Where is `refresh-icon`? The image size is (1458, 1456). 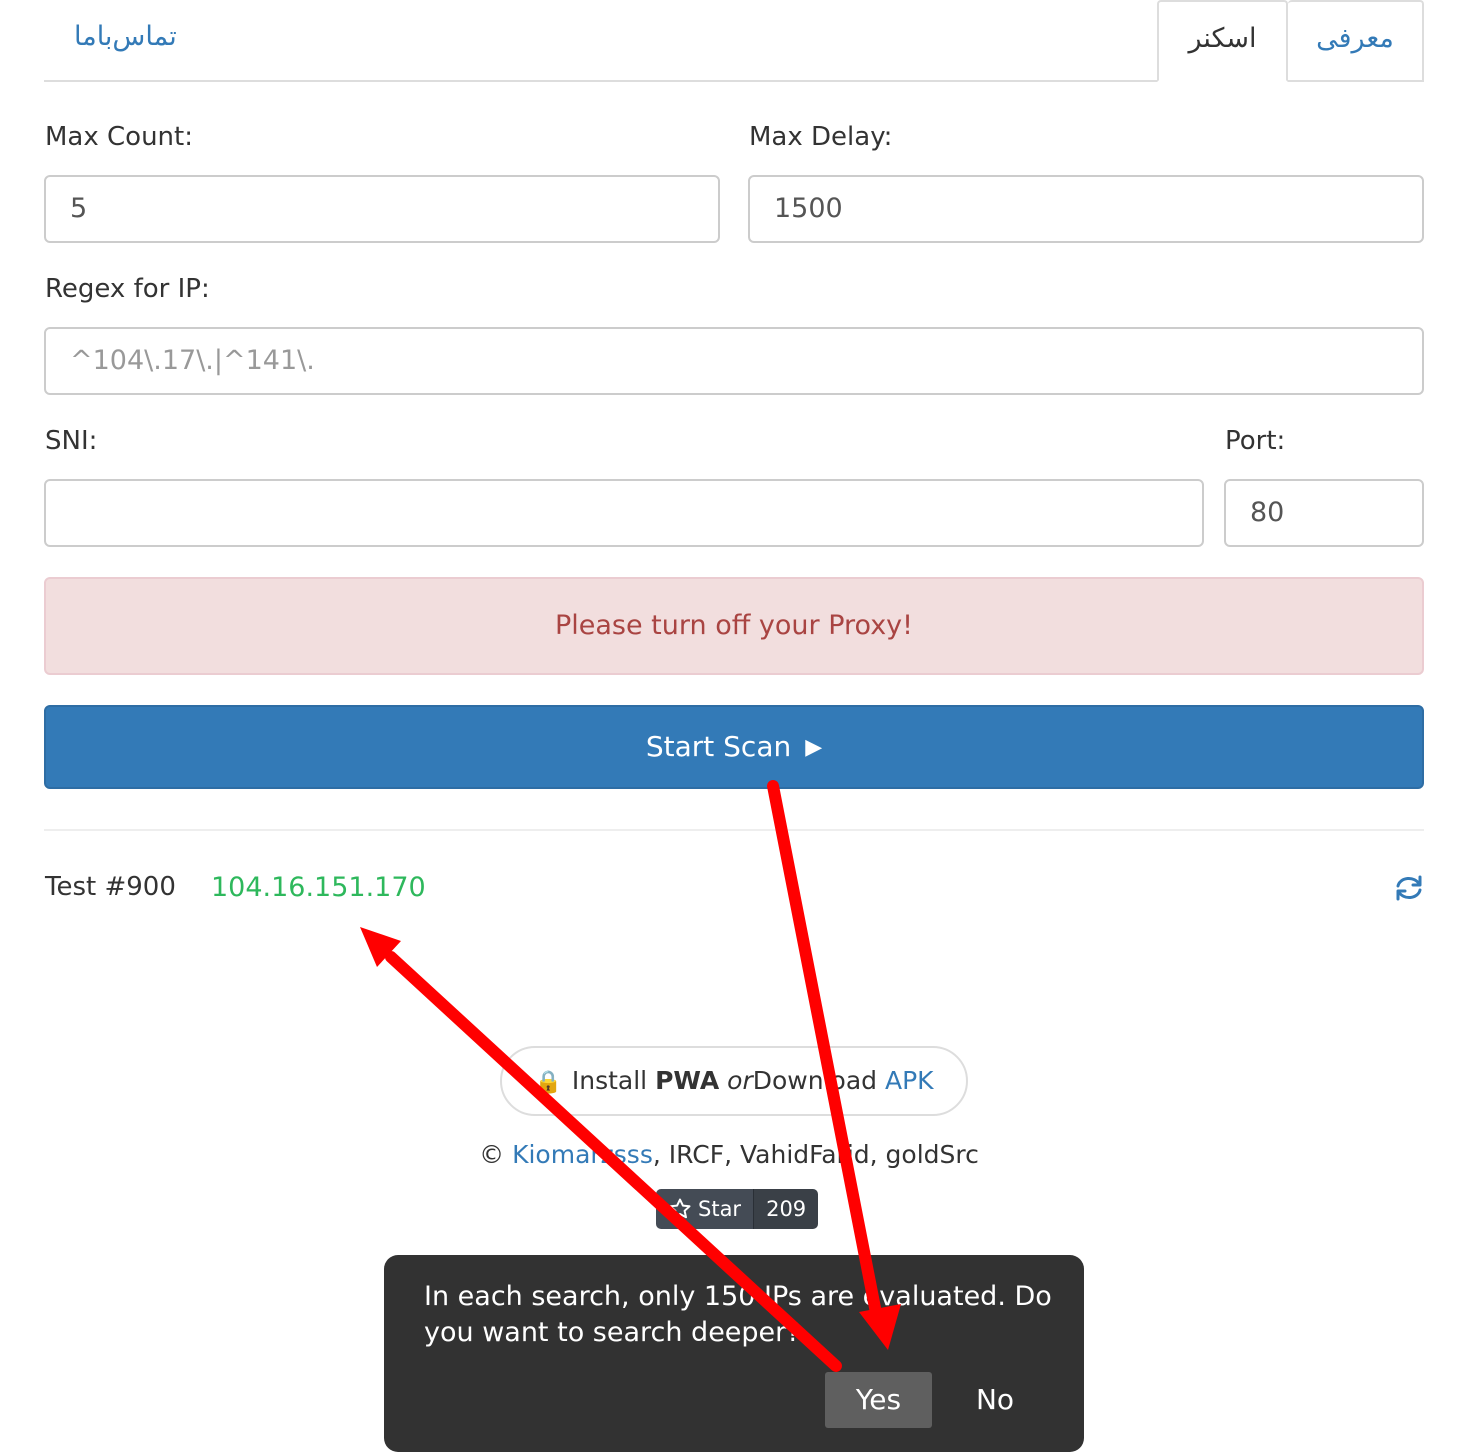 refresh-icon is located at coordinates (1409, 888).